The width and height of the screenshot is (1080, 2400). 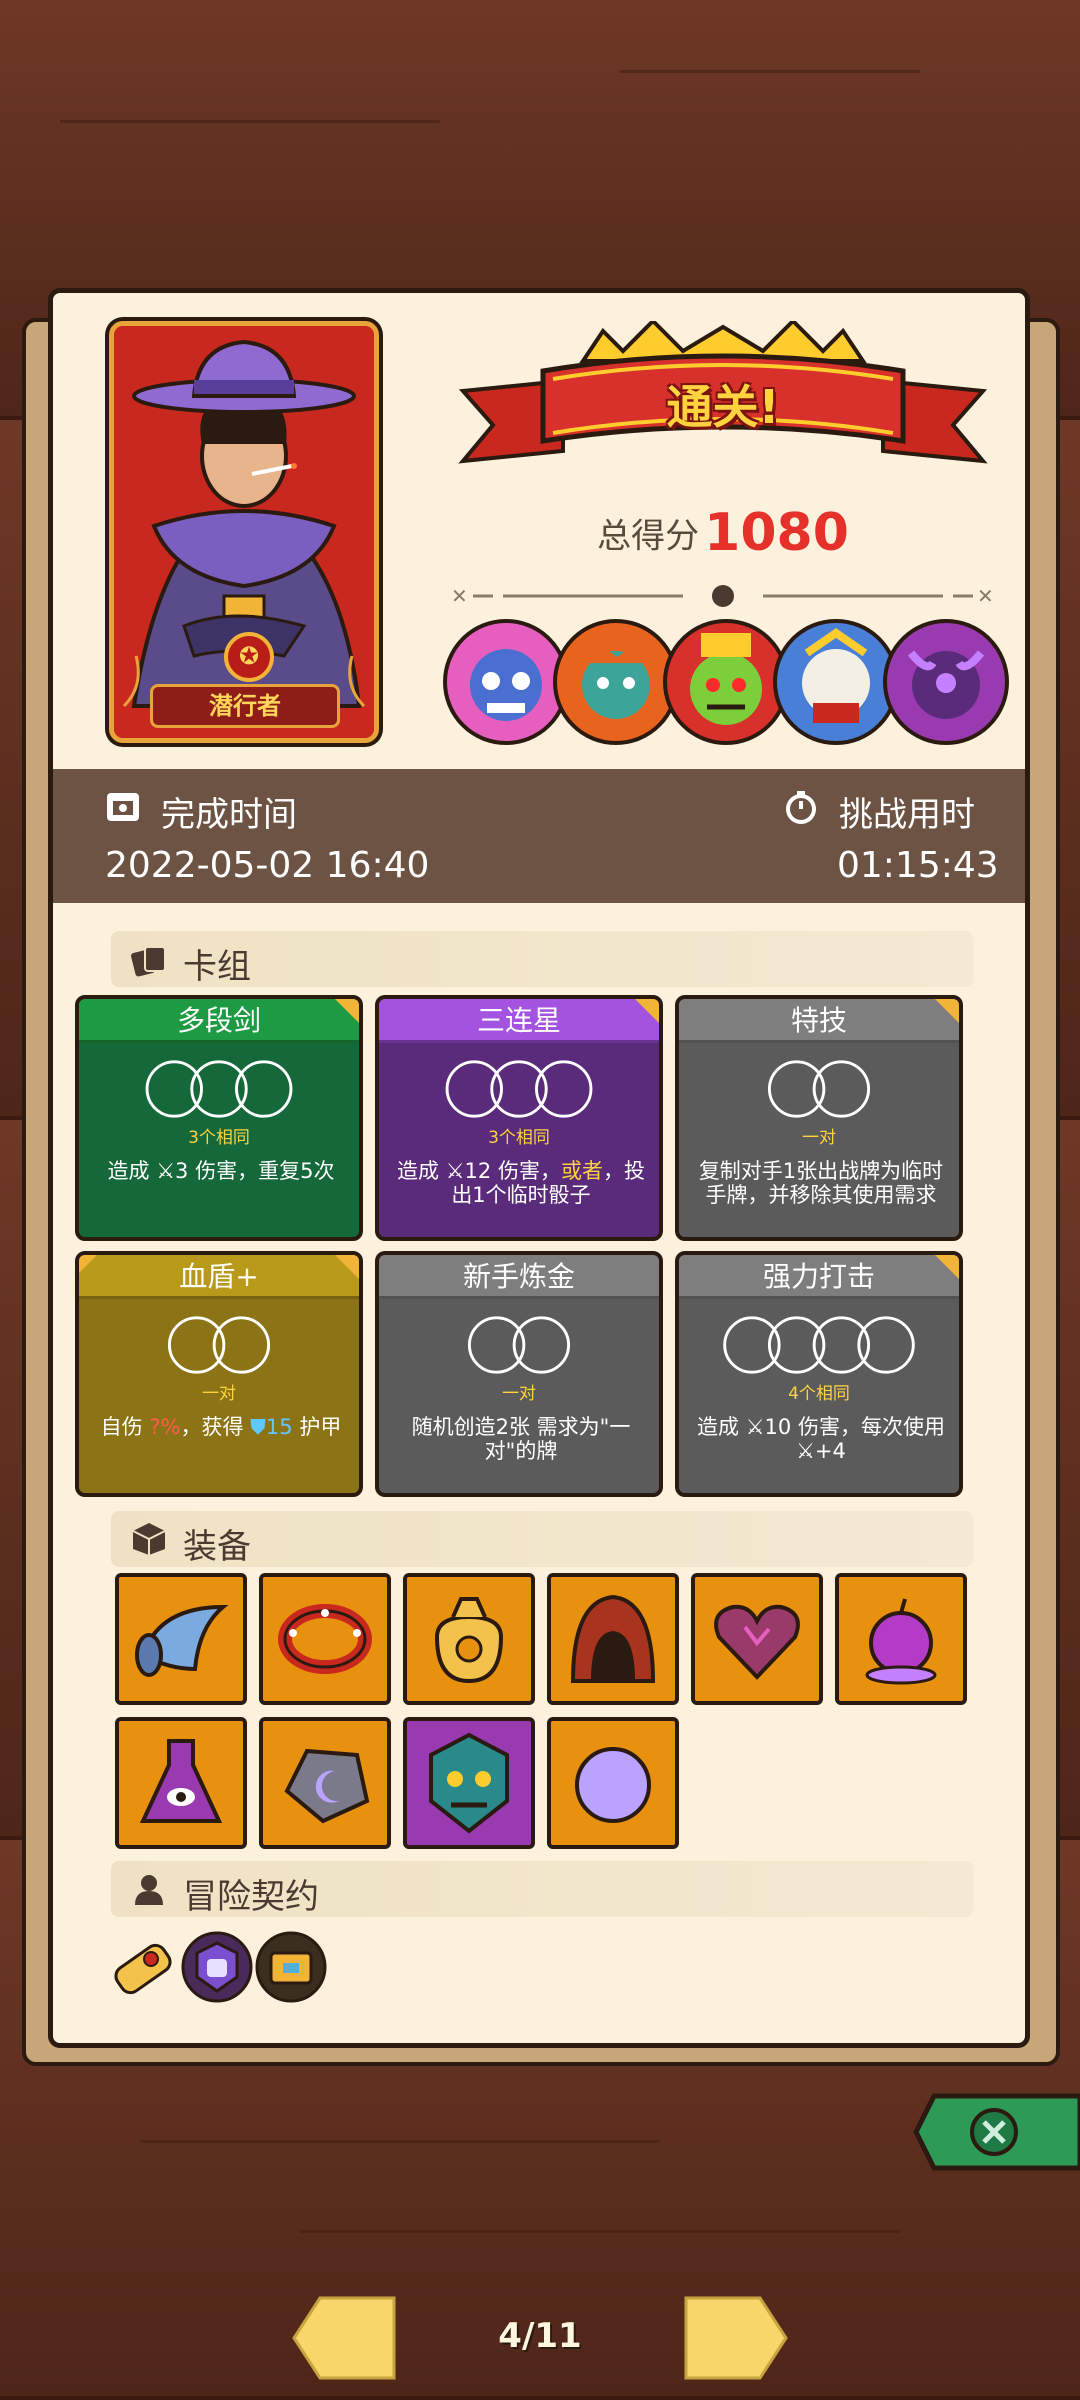 I want to click on moon-stone-icon, so click(x=325, y=1783).